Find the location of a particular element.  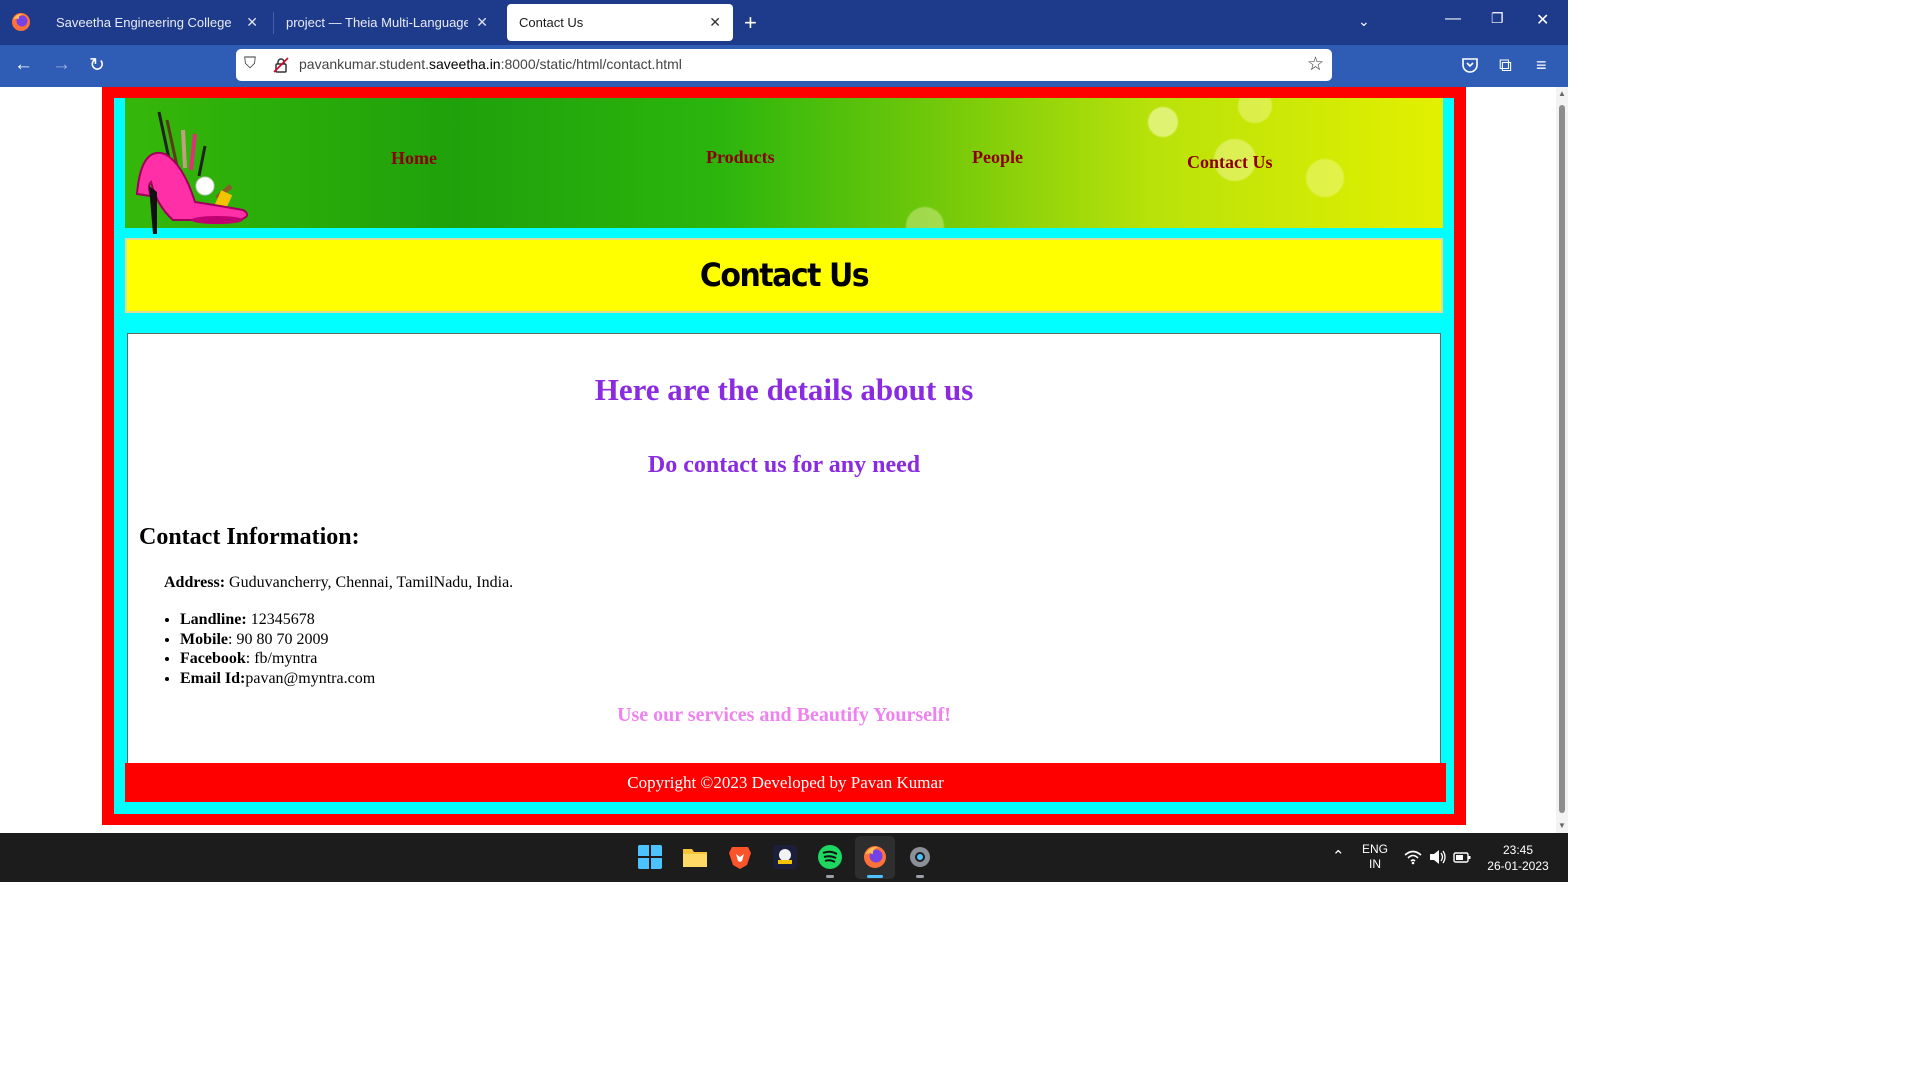

file-explorer-icon is located at coordinates (695, 857).